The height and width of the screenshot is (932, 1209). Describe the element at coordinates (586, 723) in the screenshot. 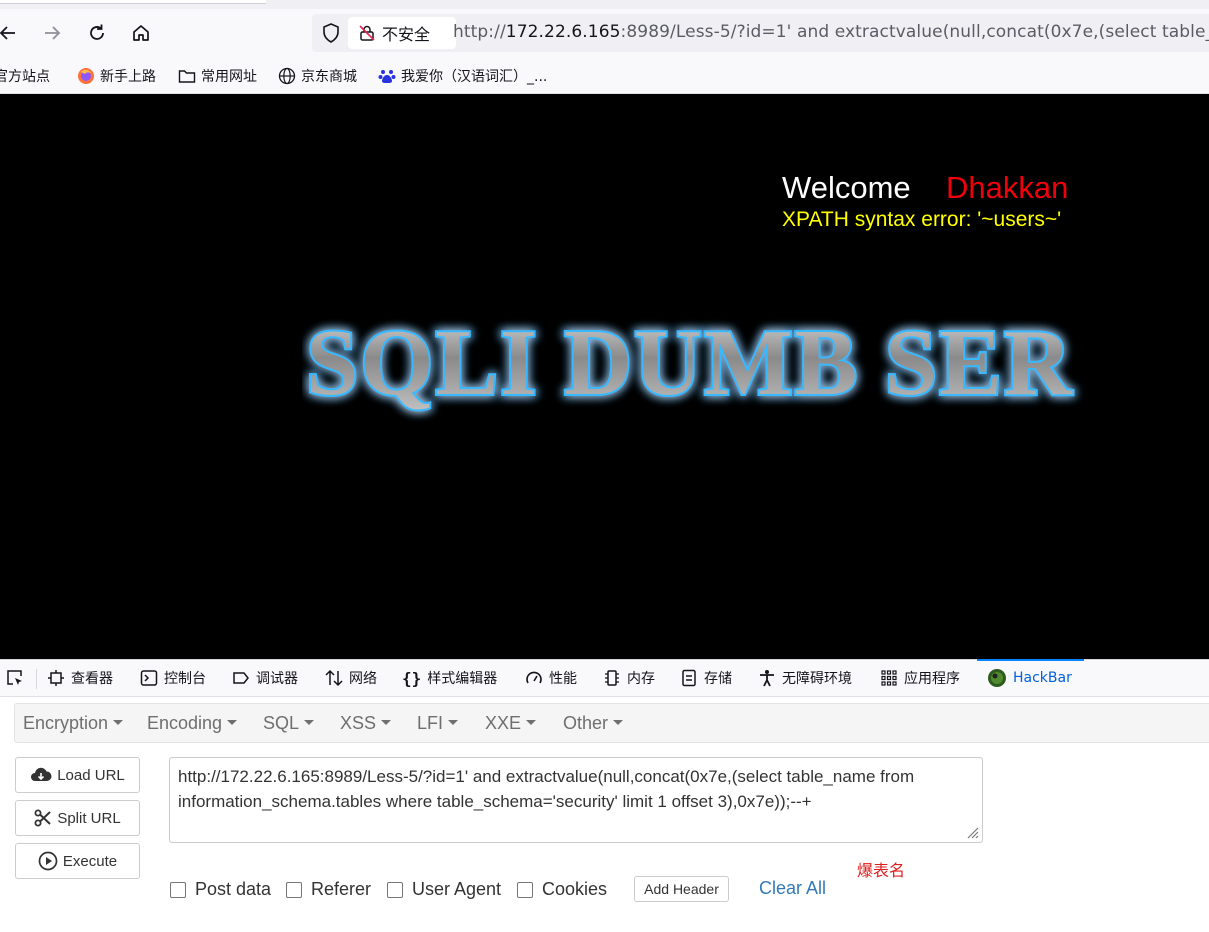

I see `menu-label: Other` at that location.